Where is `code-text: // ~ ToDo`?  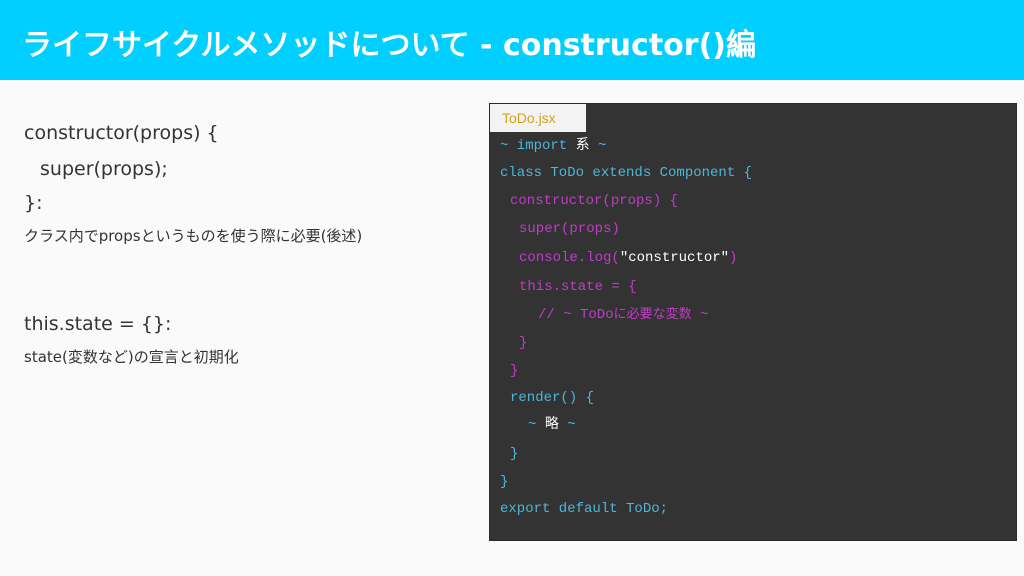
code-text: // ~ ToDo is located at coordinates (576, 315).